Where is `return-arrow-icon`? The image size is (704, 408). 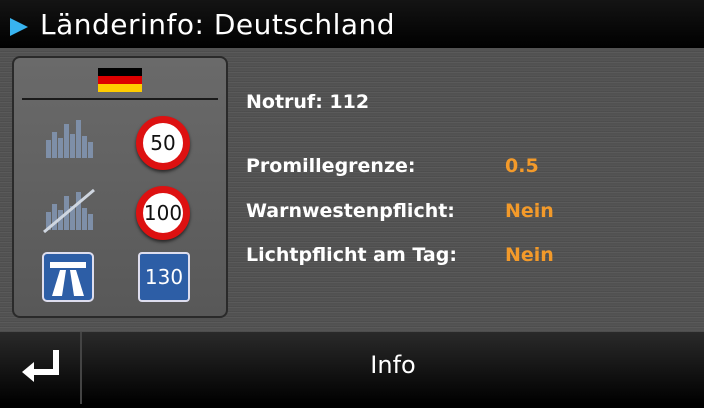
return-arrow-icon is located at coordinates (40, 366).